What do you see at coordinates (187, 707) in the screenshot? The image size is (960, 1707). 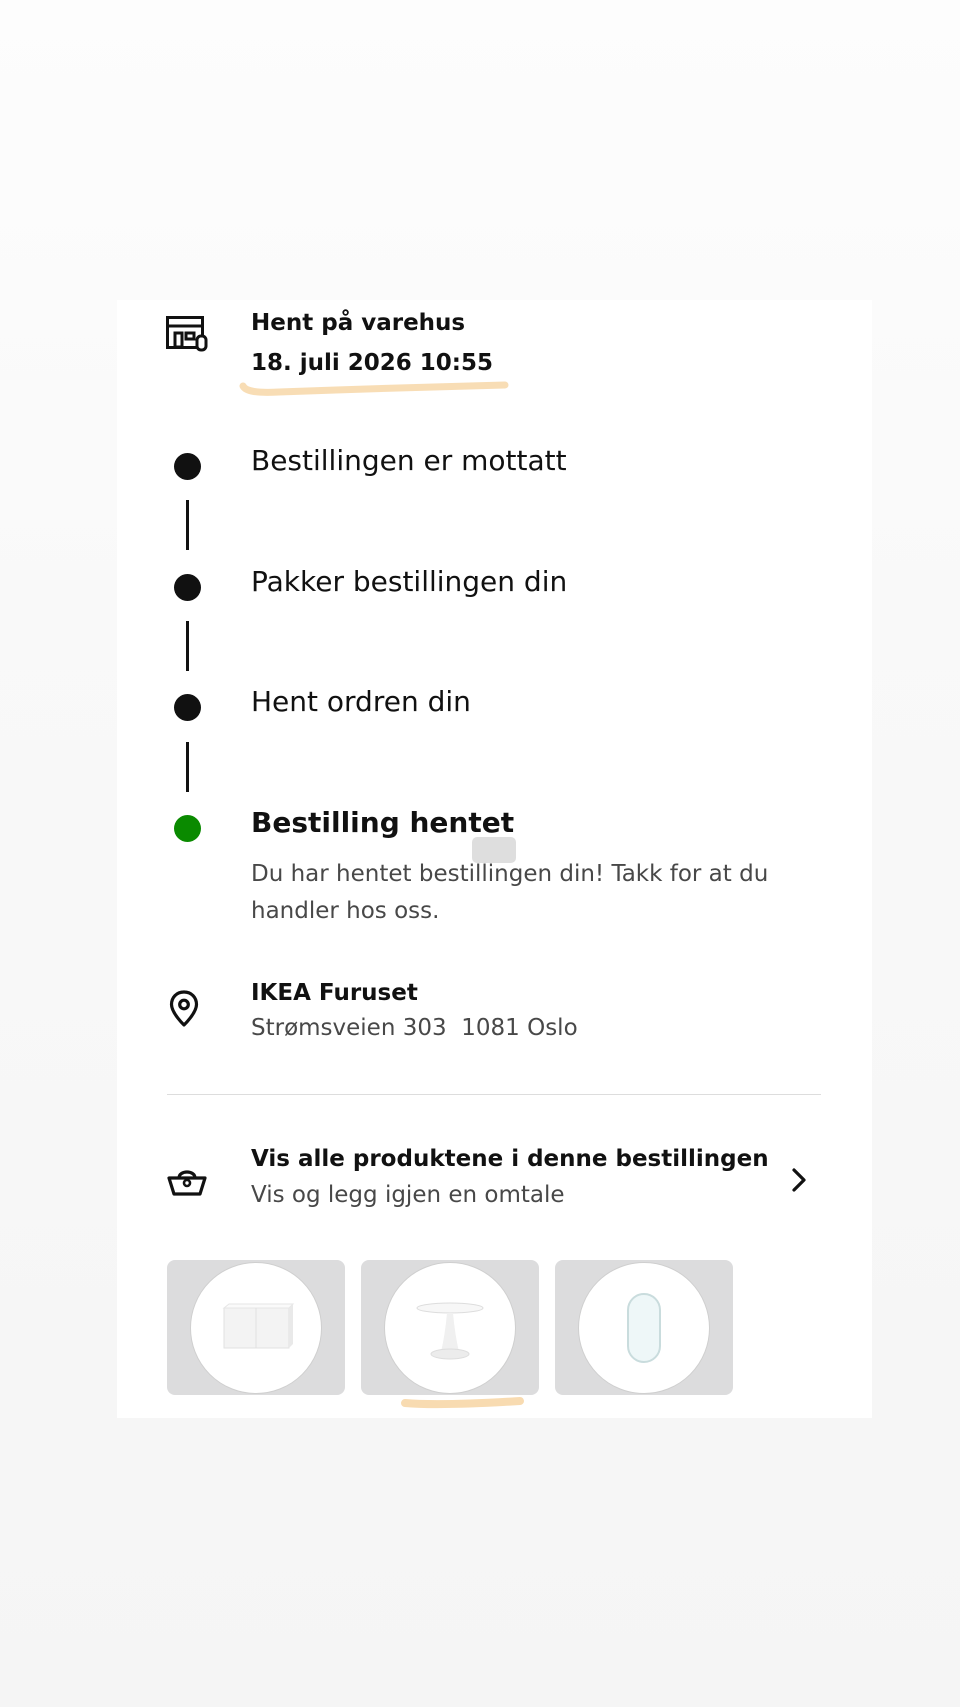 I see `step-3-dot` at bounding box center [187, 707].